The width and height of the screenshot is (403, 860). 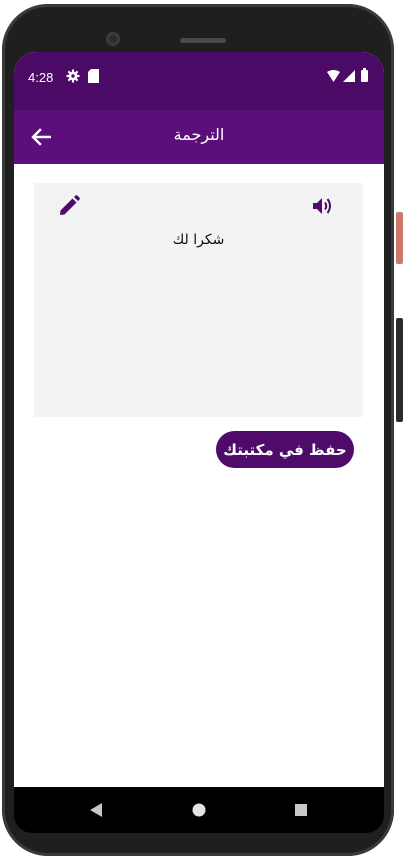 I want to click on sd-card-icon, so click(x=93, y=76).